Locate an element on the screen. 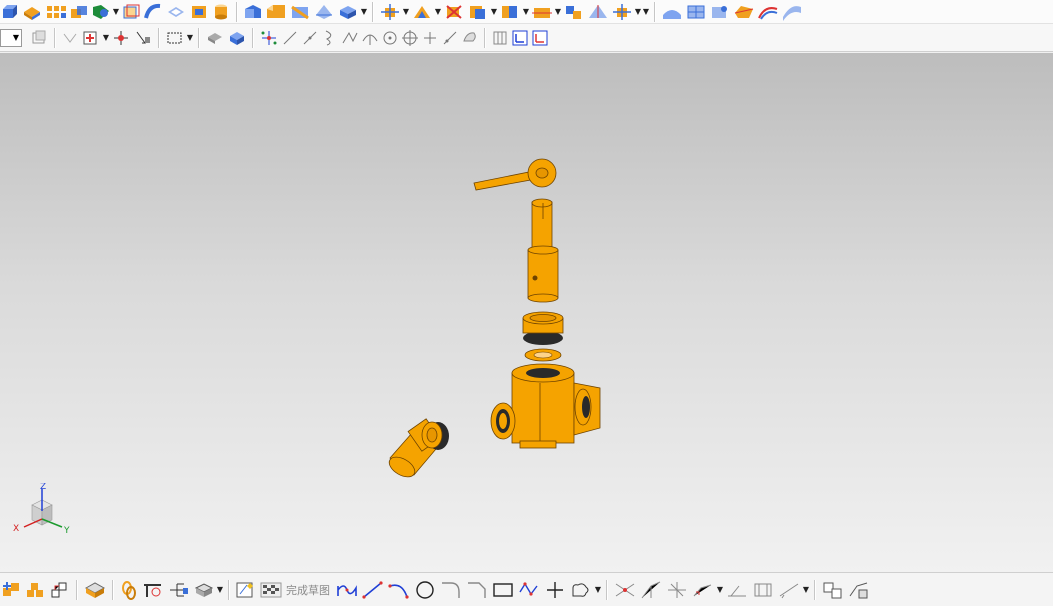 This screenshot has width=1053, height=606. extrude-icon is located at coordinates (10, 12).